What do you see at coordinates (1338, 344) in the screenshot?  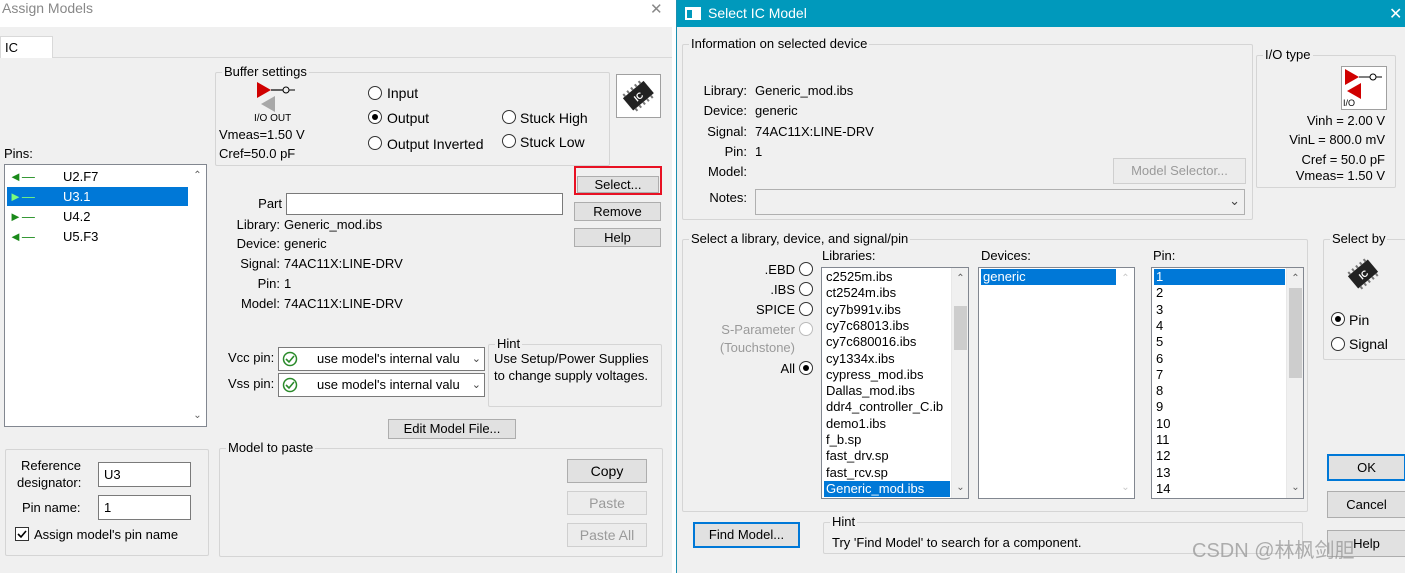 I see `radio-select-by-signal` at bounding box center [1338, 344].